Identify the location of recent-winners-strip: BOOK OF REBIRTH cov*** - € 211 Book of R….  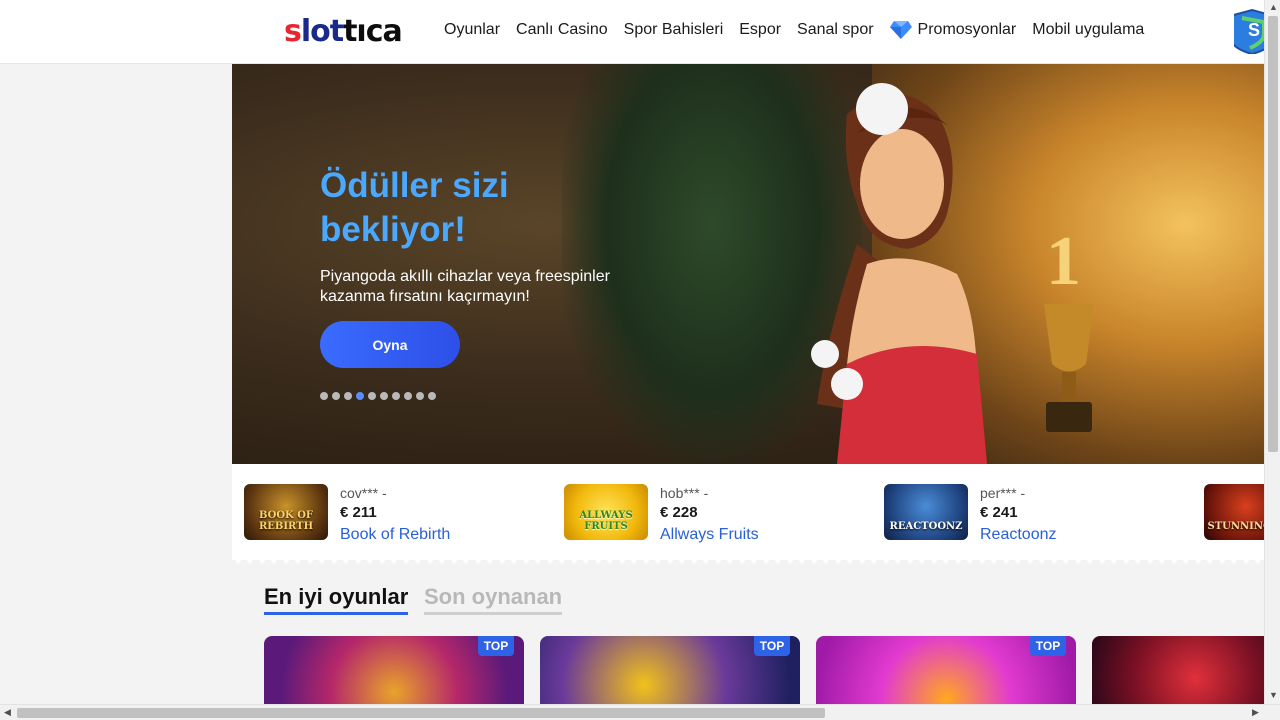
(748, 512).